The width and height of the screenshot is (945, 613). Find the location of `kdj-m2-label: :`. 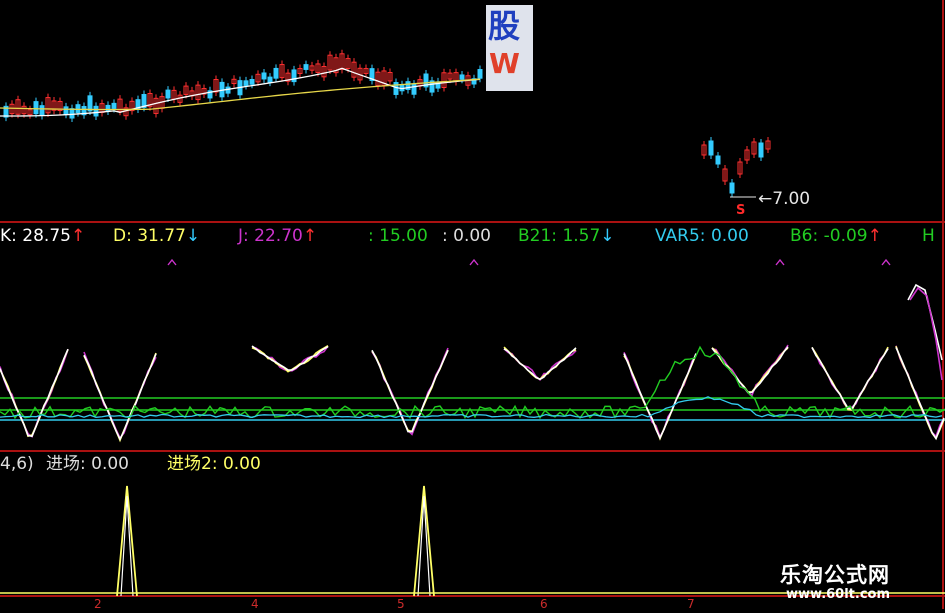

kdj-m2-label: : is located at coordinates (445, 236).